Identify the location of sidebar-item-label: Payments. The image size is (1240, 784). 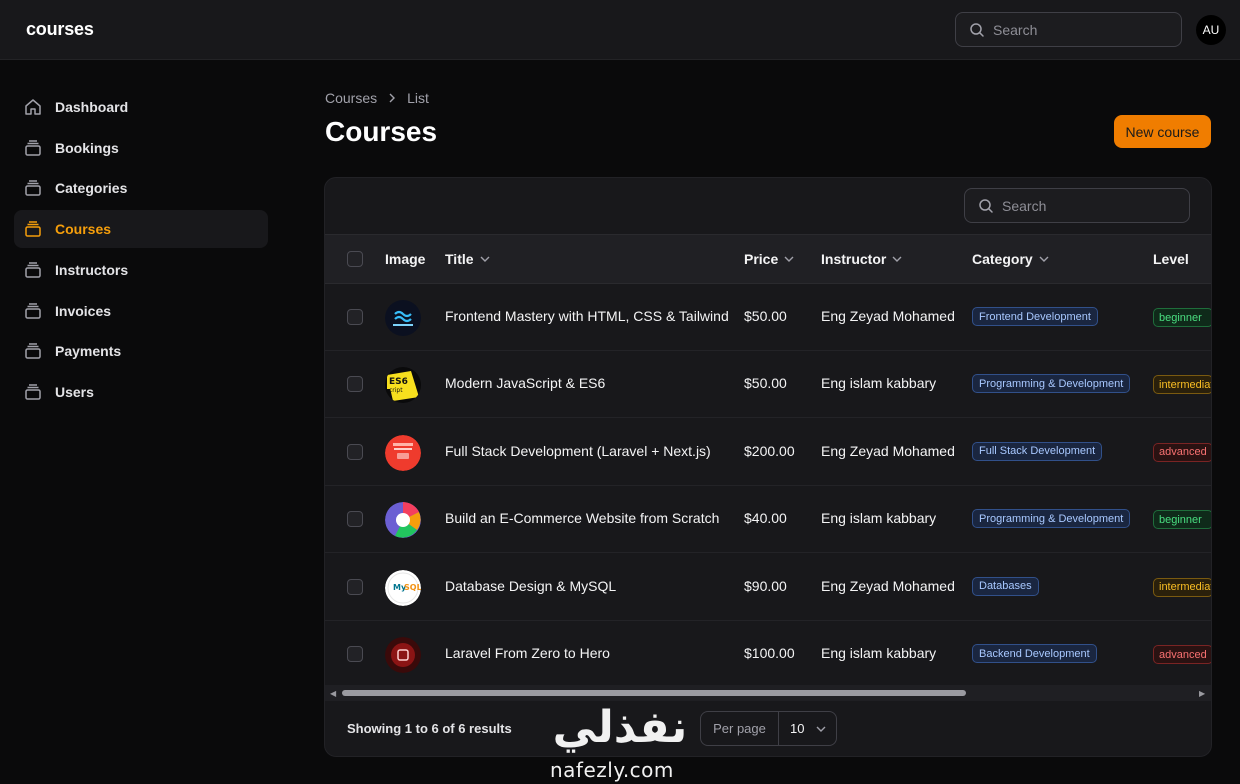
(88, 351).